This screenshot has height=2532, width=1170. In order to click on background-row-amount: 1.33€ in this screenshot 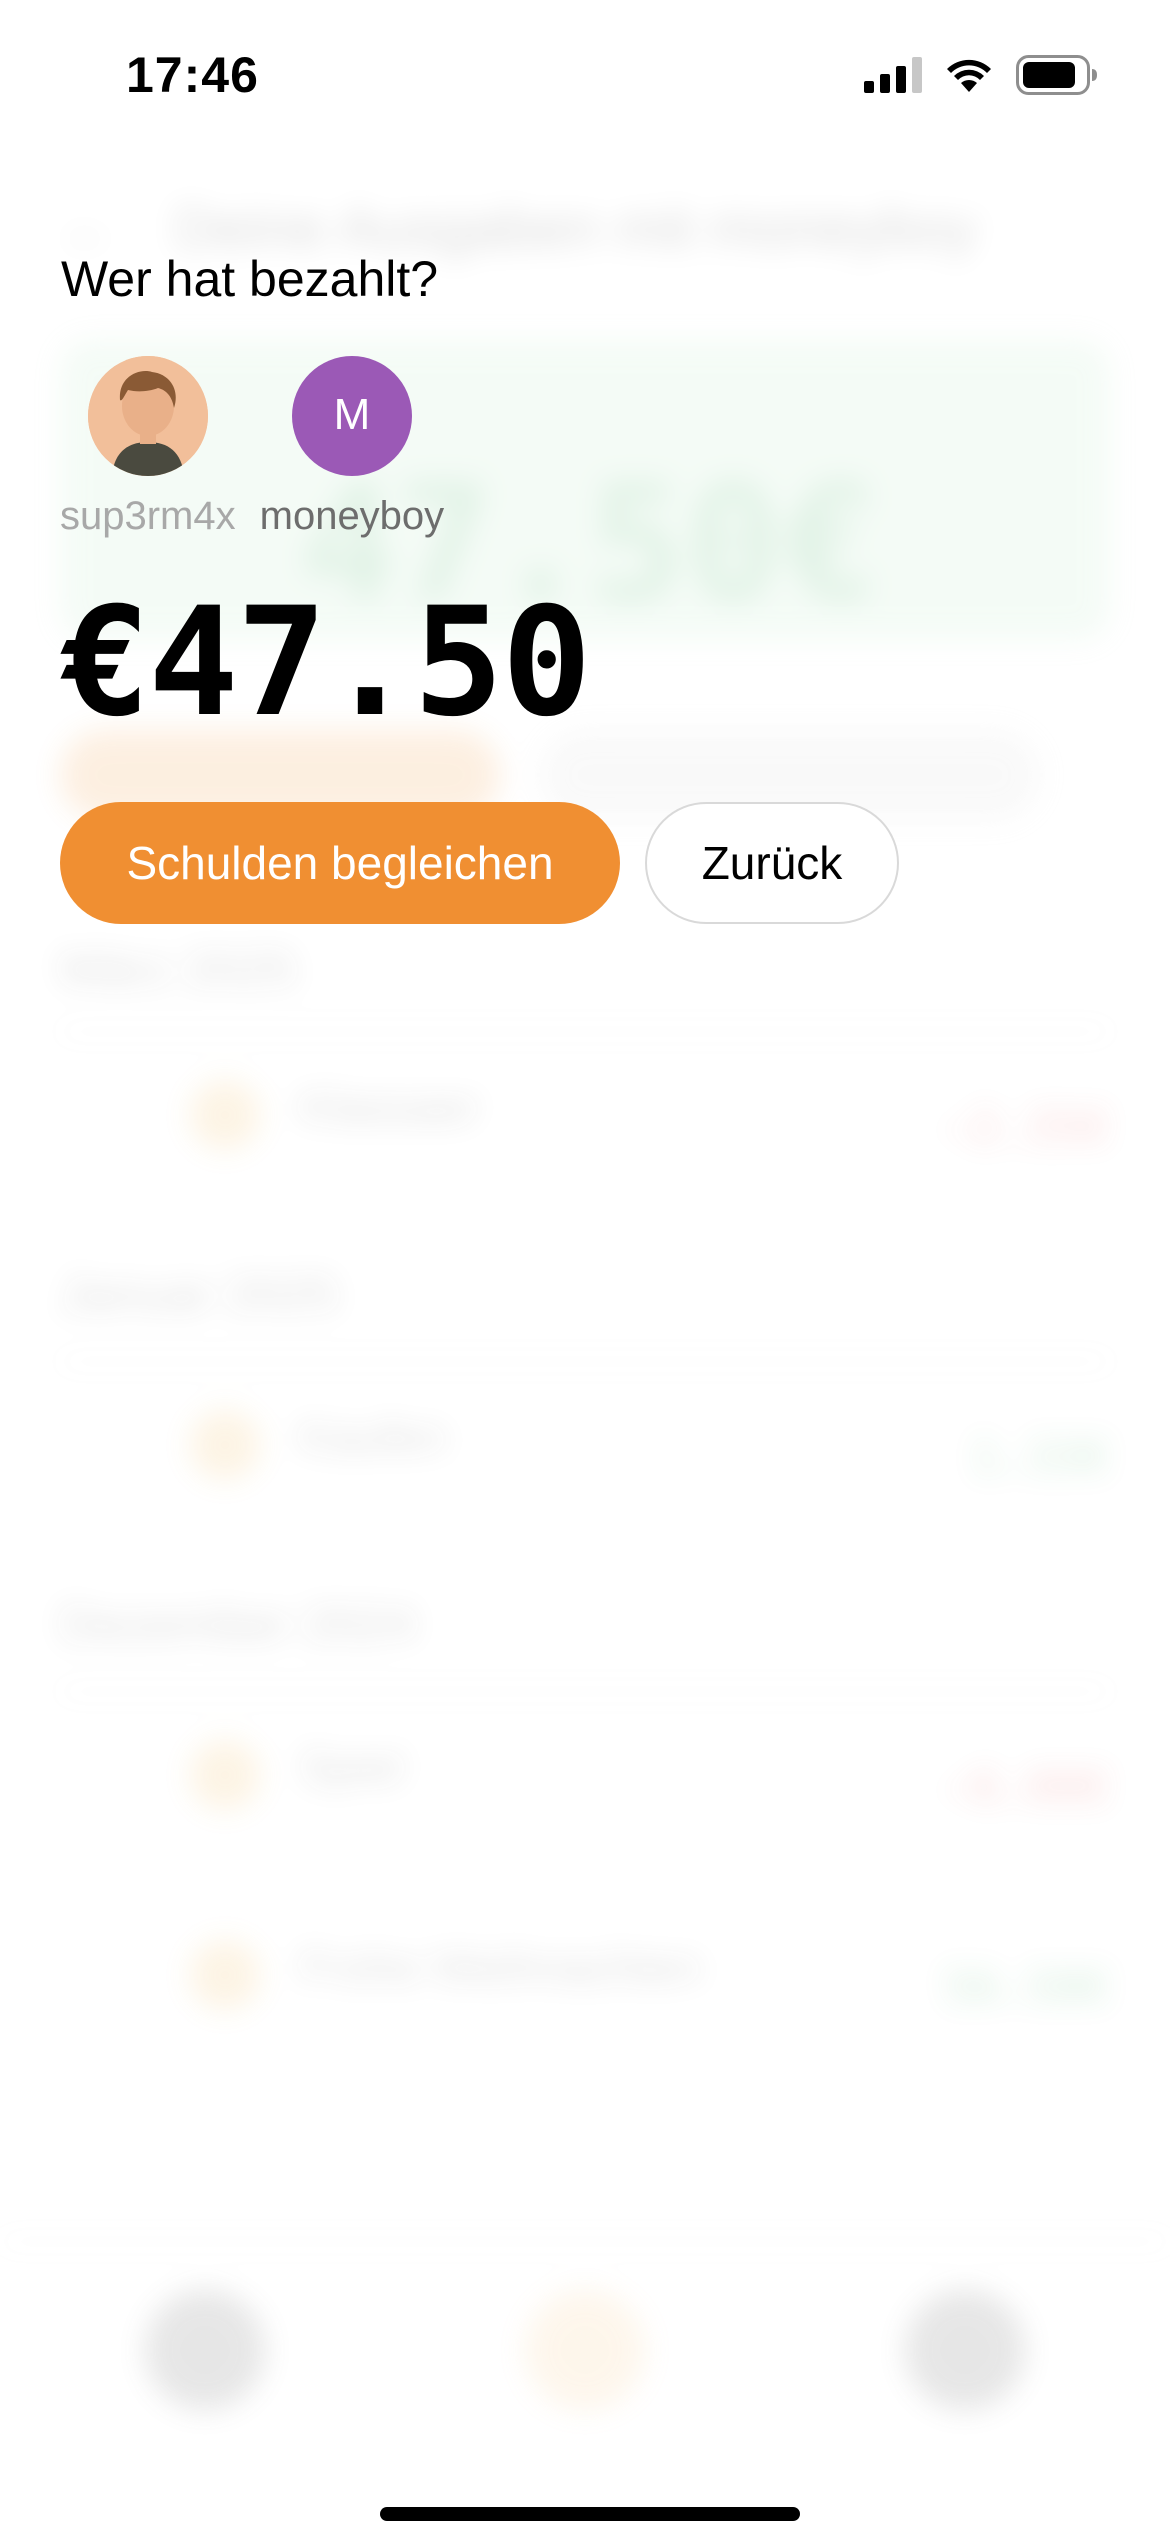, I will do `click(1040, 1457)`.